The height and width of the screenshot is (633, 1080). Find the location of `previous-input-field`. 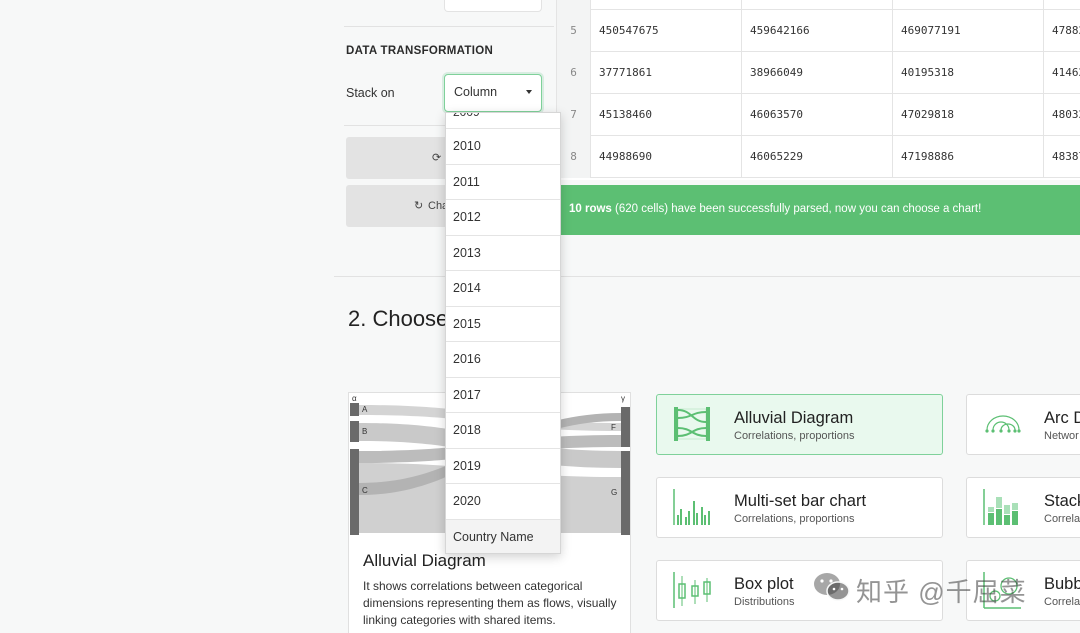

previous-input-field is located at coordinates (493, 6).